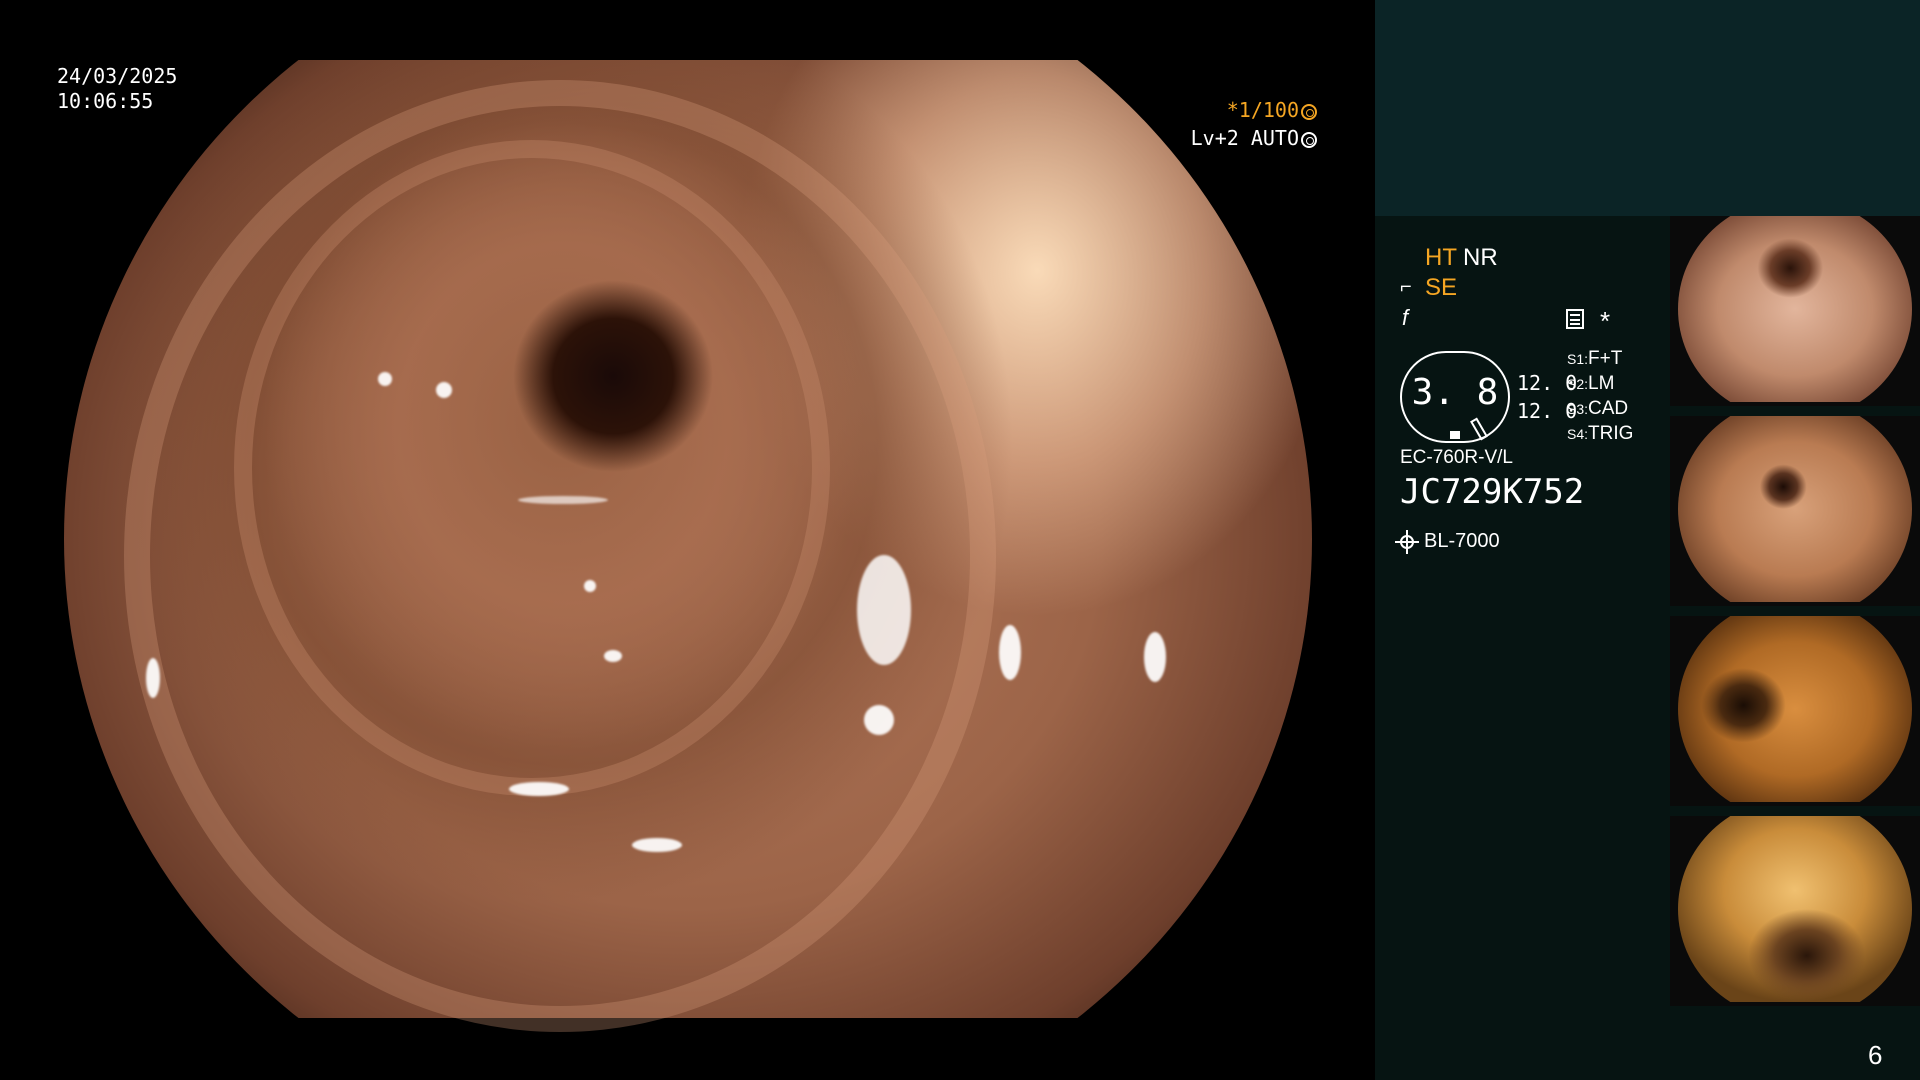 The width and height of the screenshot is (1920, 1080). Describe the element at coordinates (1262, 110) in the screenshot. I see `shutter-speed-value: *1/100` at that location.